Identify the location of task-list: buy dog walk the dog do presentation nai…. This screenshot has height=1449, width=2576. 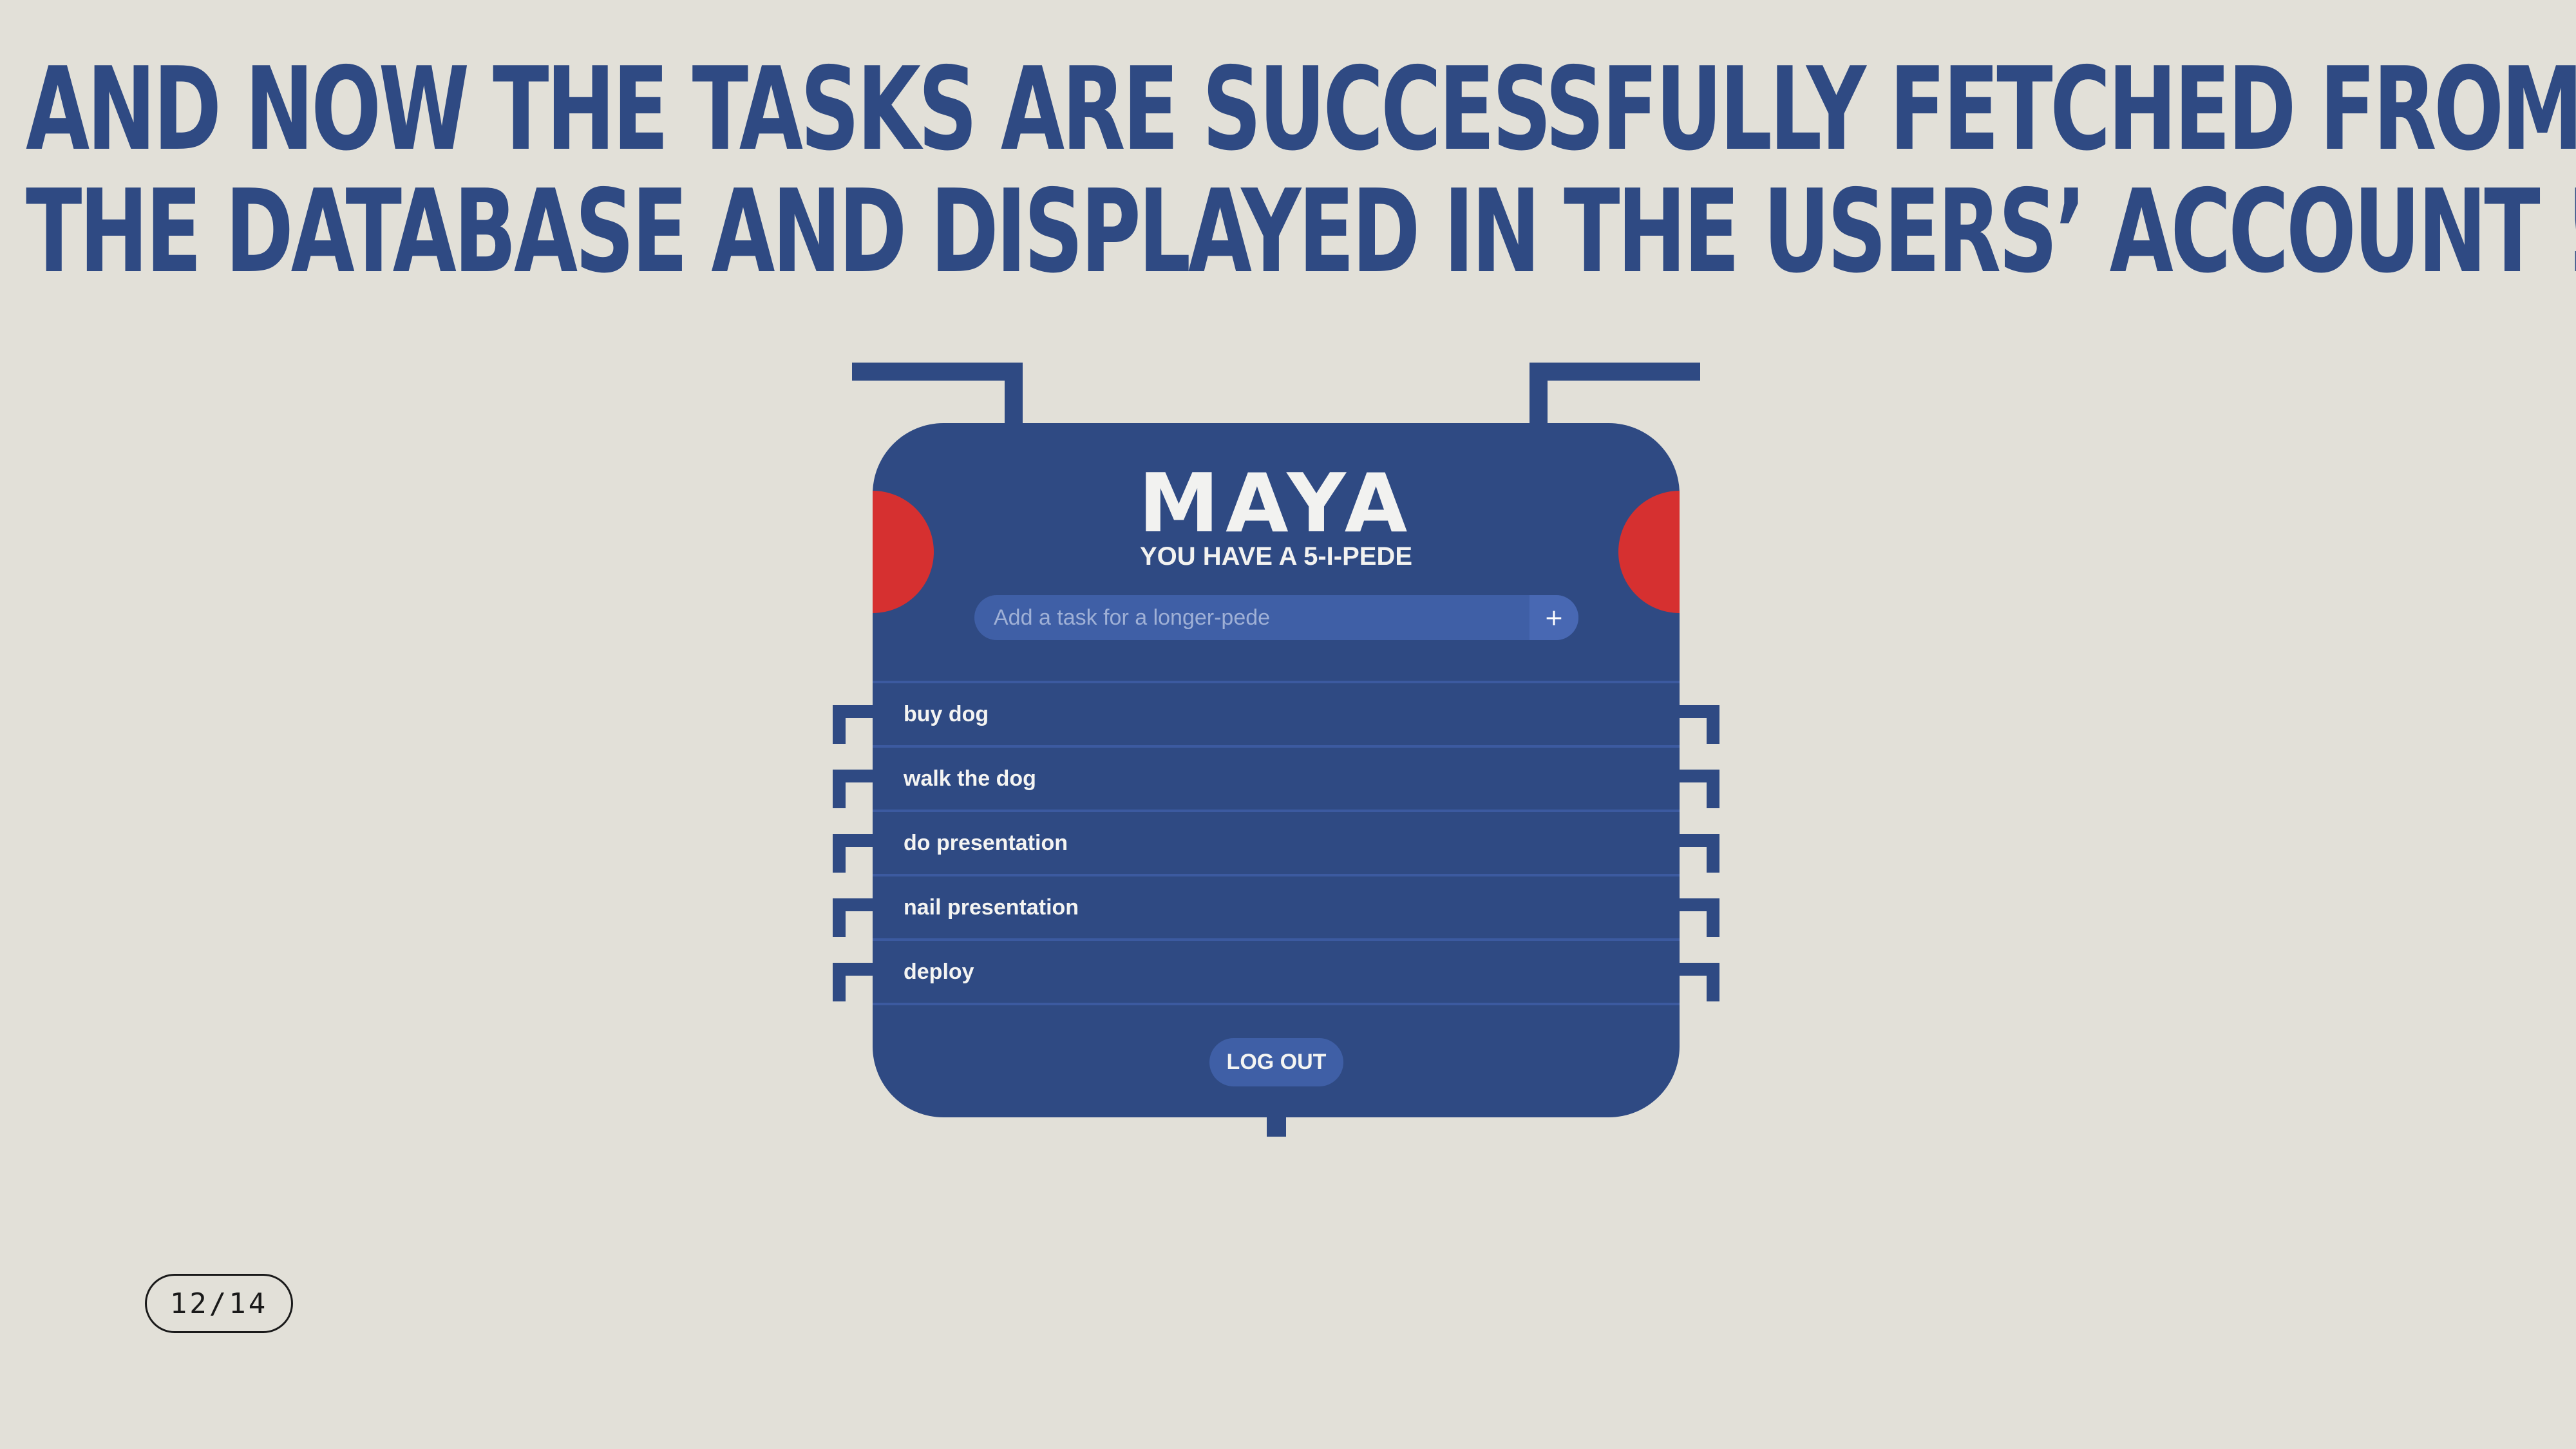
(1276, 843).